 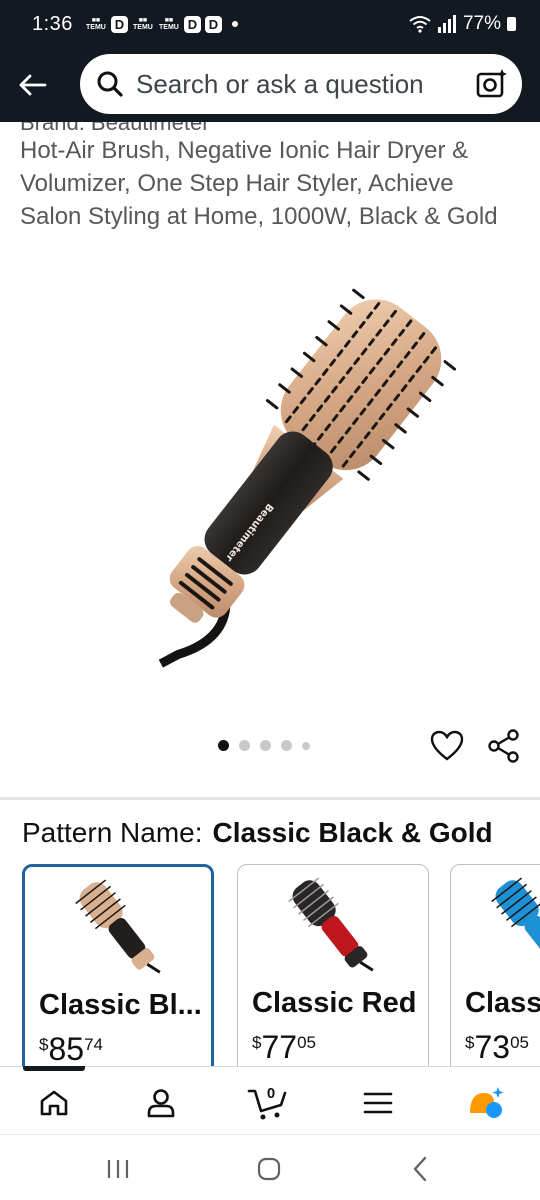 I want to click on add-to-list-button, so click(x=447, y=746).